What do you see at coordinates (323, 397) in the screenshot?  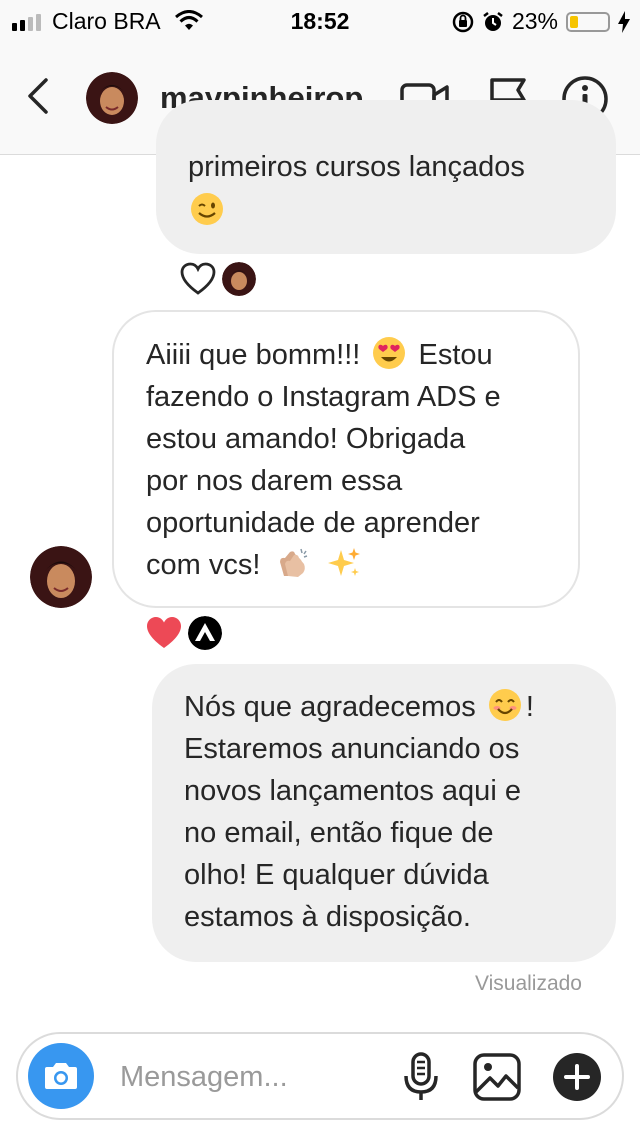 I see `message-text-line: fazendo o Instagram ADS e` at bounding box center [323, 397].